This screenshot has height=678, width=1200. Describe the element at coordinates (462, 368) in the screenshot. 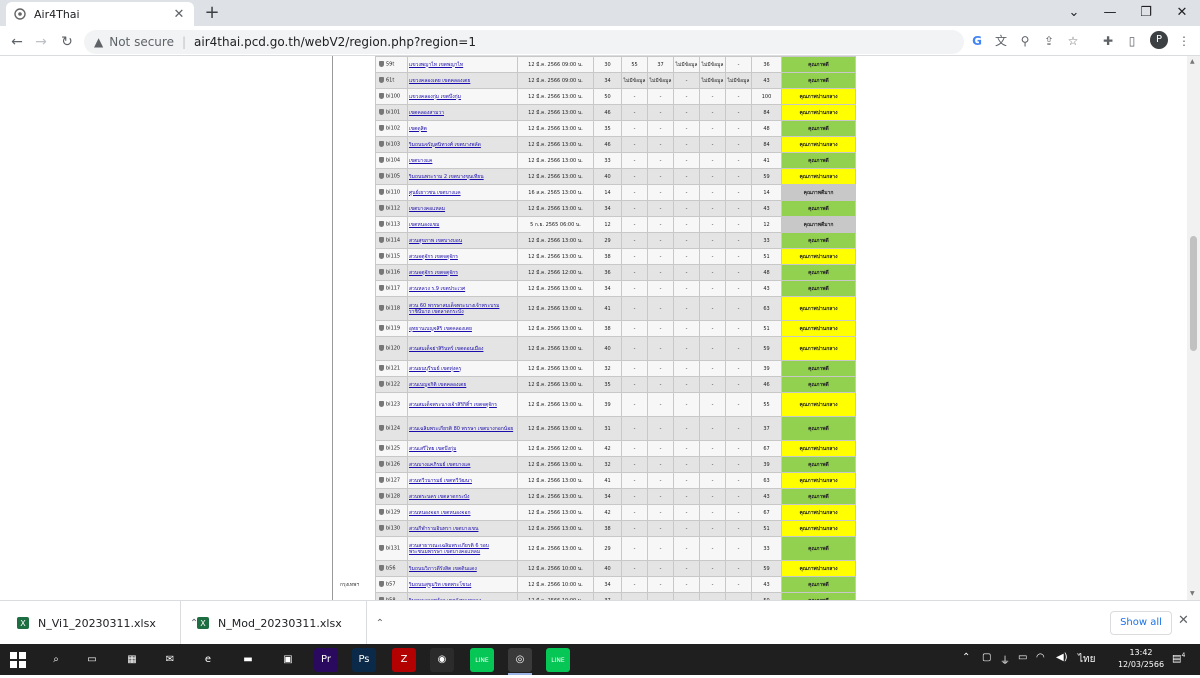

I see `station-name-link: สวนธนบุรีรมย์ เขตทุ่งครุ` at that location.